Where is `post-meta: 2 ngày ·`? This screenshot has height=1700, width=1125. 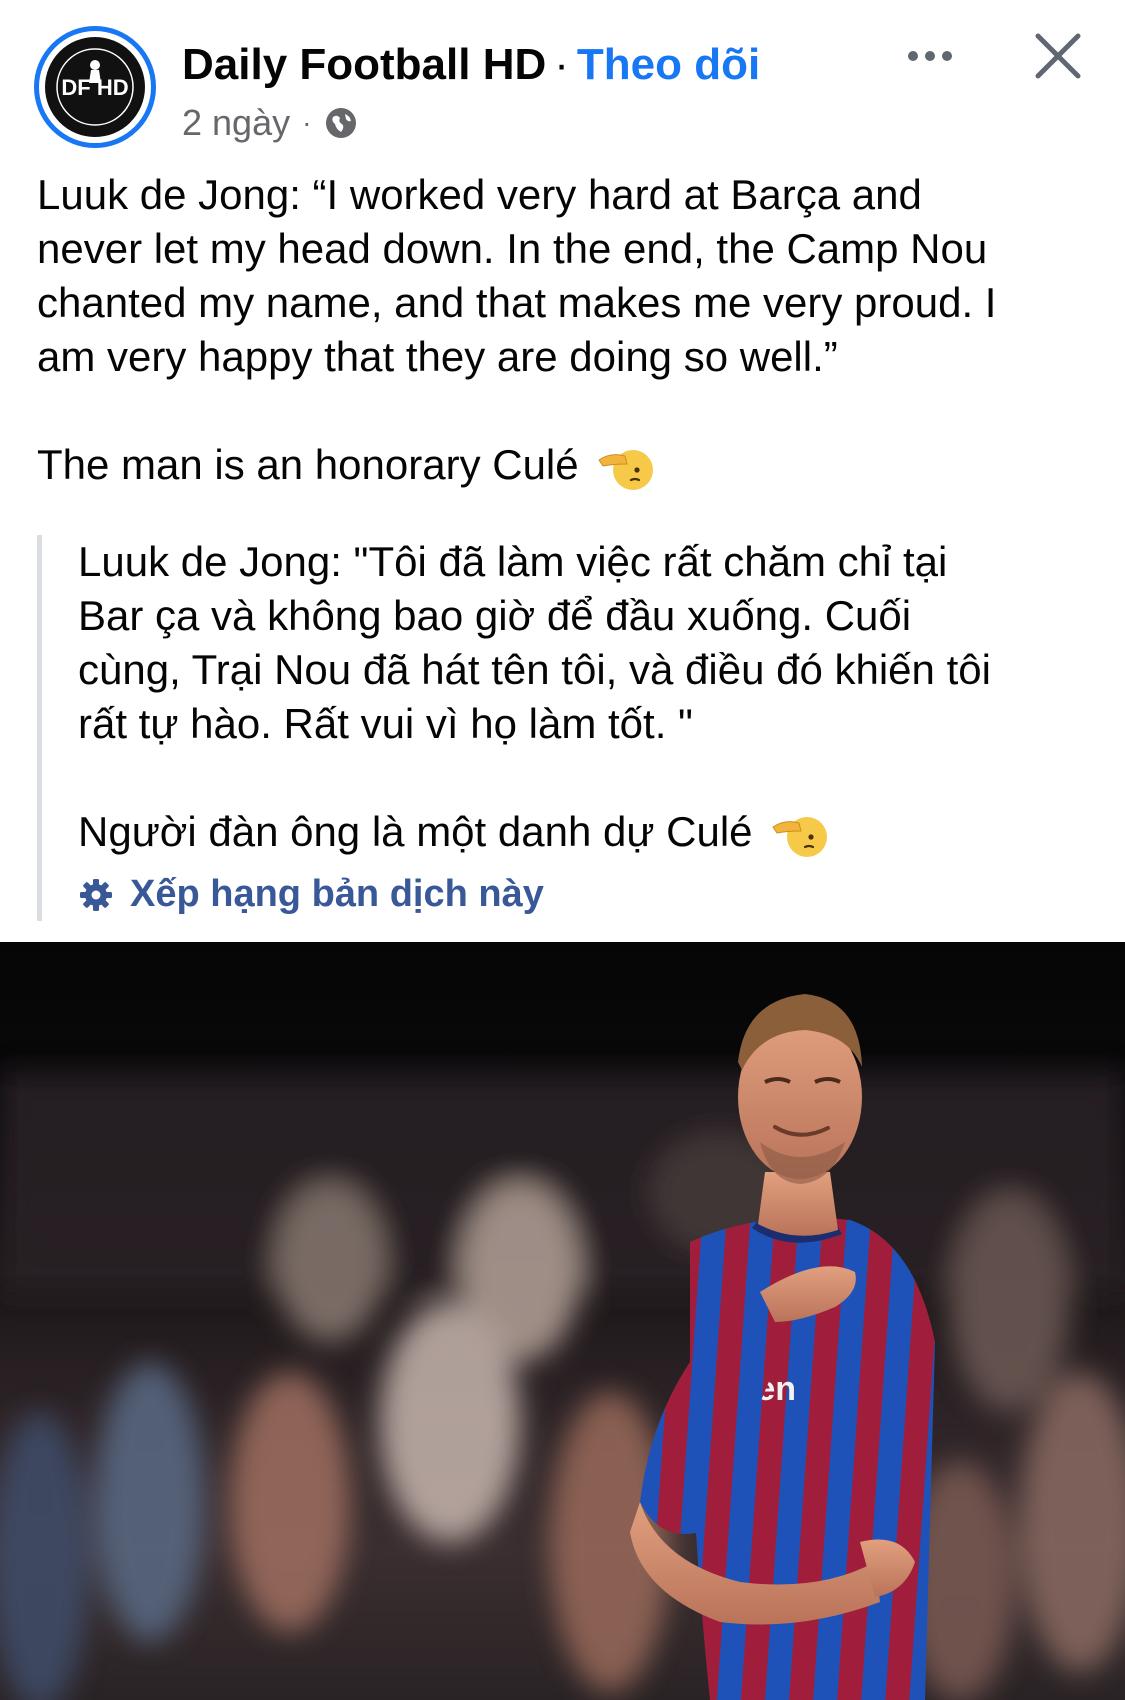 post-meta: 2 ngày · is located at coordinates (270, 123).